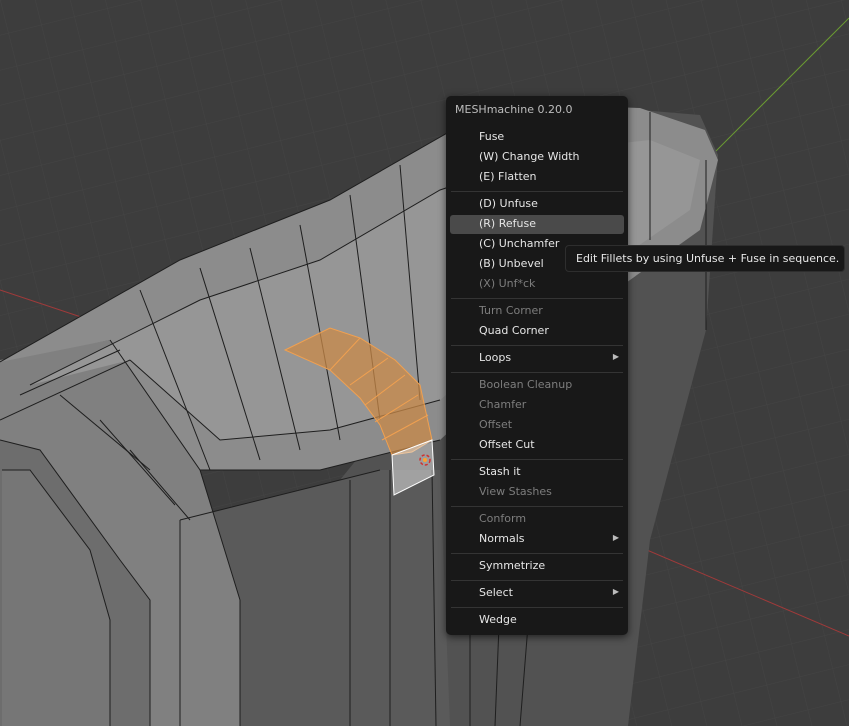 The image size is (849, 726). I want to click on menu-item-flatten: (E) Flatten, so click(537, 177).